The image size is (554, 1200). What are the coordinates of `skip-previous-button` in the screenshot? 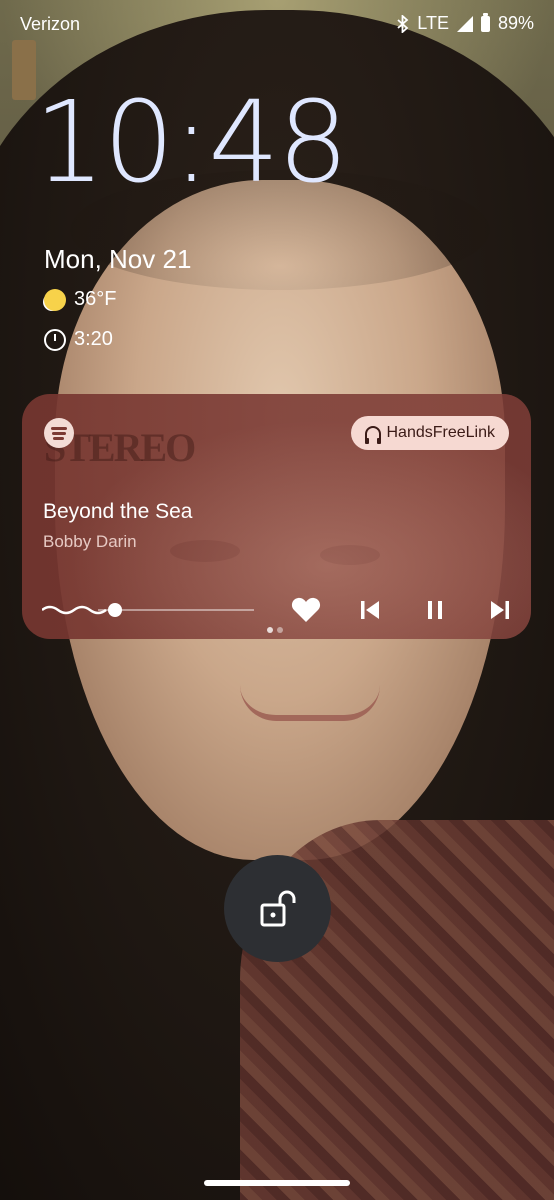 It's located at (370, 610).